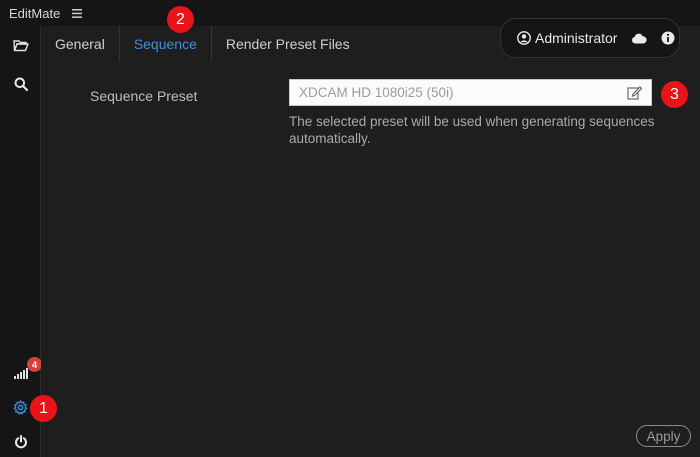  I want to click on annotation-marker-3: 3, so click(674, 94).